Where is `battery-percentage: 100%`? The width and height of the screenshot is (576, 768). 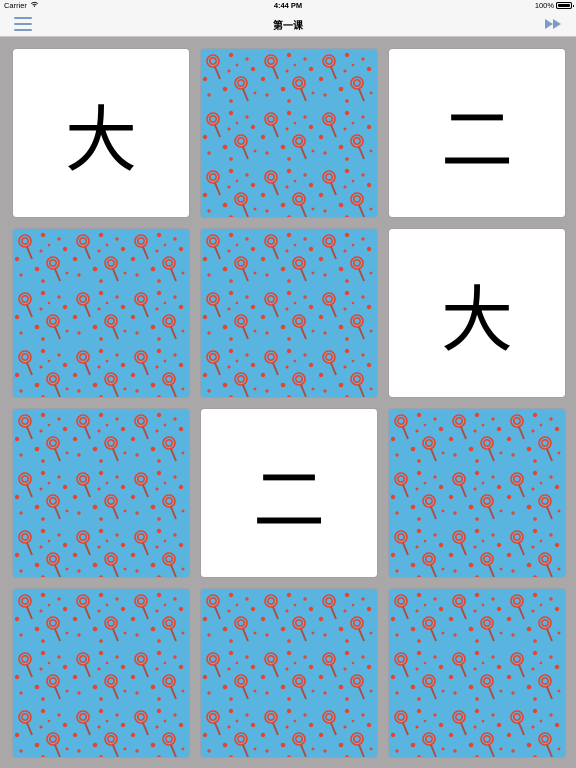 battery-percentage: 100% is located at coordinates (544, 5).